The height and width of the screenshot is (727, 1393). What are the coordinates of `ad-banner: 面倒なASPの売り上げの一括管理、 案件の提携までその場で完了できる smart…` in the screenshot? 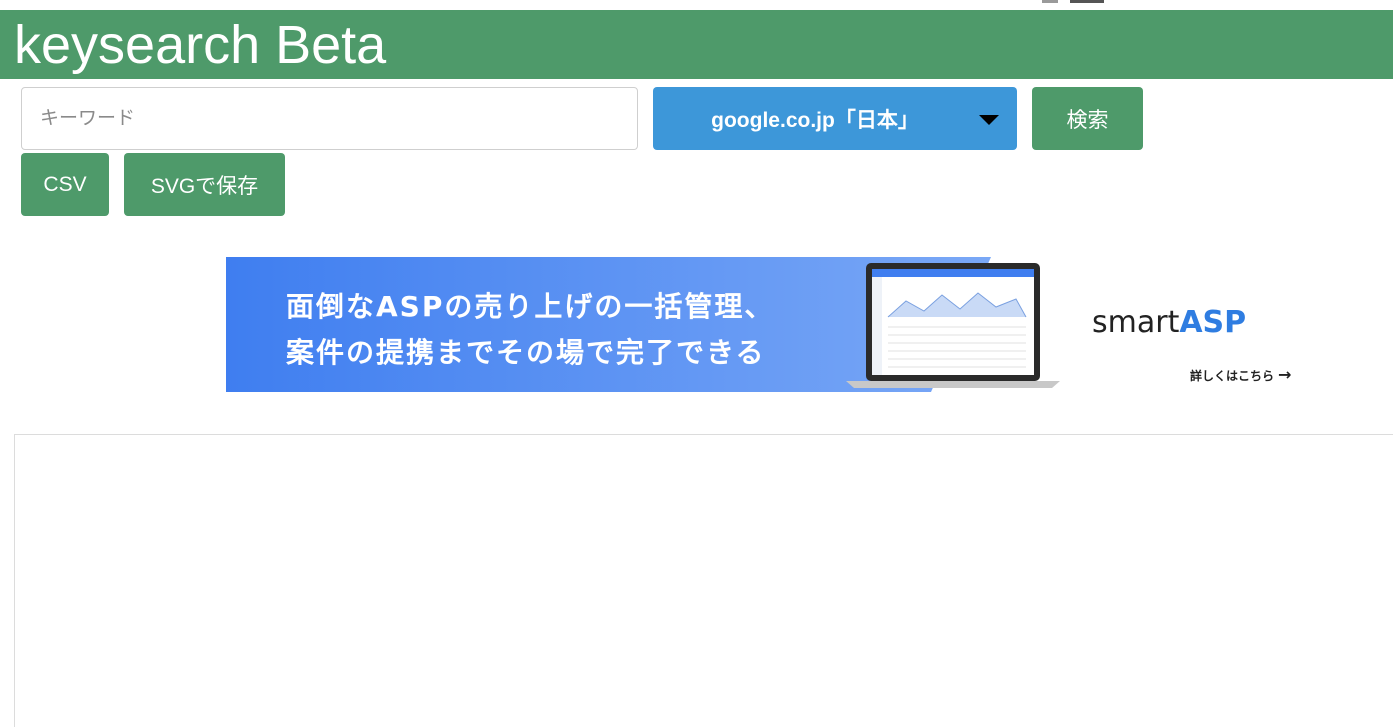 It's located at (776, 324).